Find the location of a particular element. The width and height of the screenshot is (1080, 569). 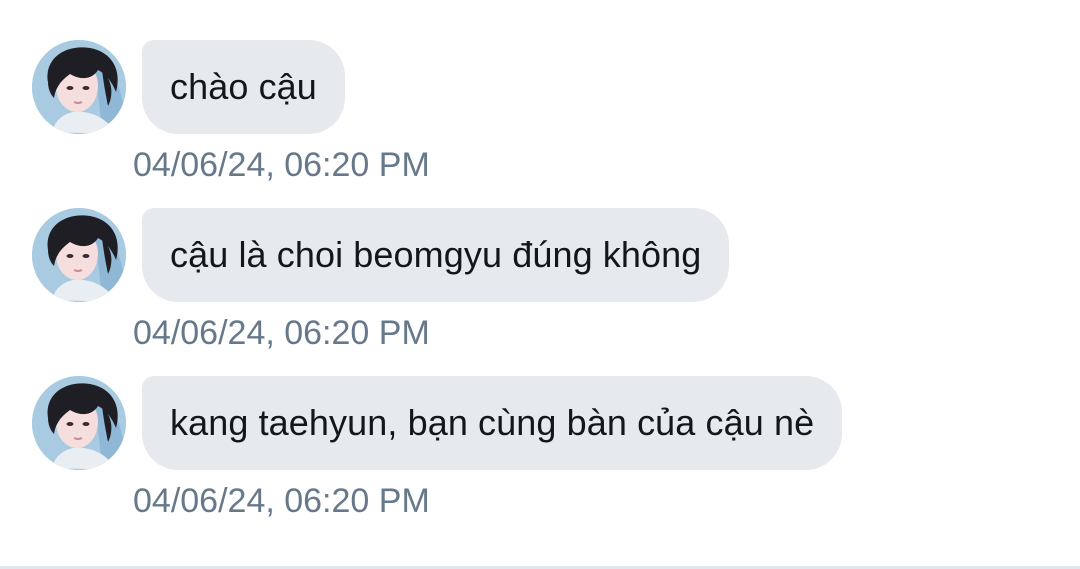

message-text: chào cậu is located at coordinates (243, 86).